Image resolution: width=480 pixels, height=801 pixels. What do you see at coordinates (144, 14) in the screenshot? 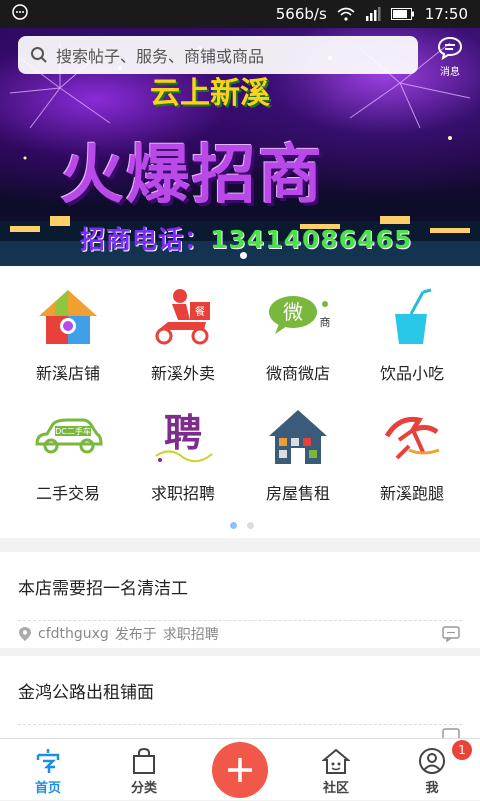
I see `notification-area` at bounding box center [144, 14].